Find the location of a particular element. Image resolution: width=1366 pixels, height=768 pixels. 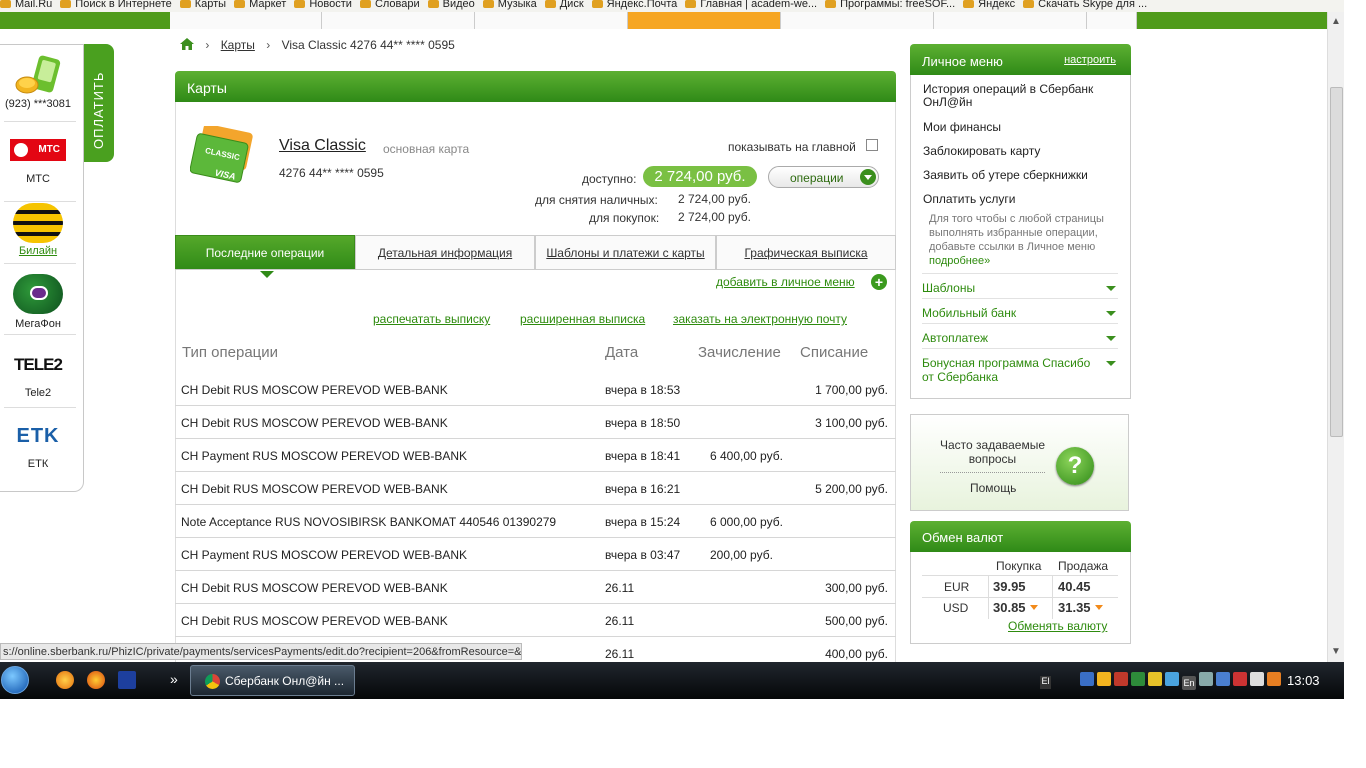

bookmark-item: Новости is located at coordinates (323, 5).